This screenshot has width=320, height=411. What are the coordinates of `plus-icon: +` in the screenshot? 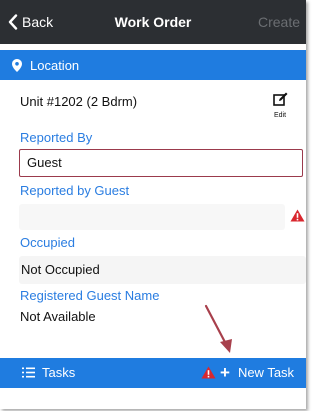 It's located at (225, 372).